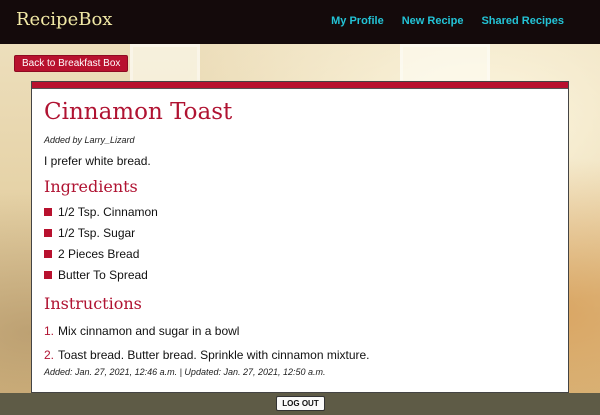  What do you see at coordinates (306, 253) in the screenshot?
I see `ingredient-item: 2 Pieces Bread` at bounding box center [306, 253].